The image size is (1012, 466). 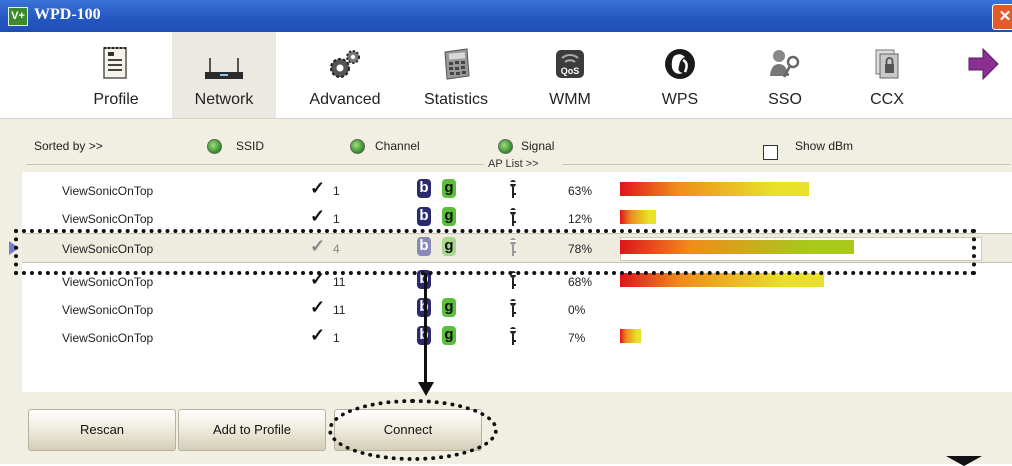 I want to click on arrow-down-icon, so click(x=426, y=389).